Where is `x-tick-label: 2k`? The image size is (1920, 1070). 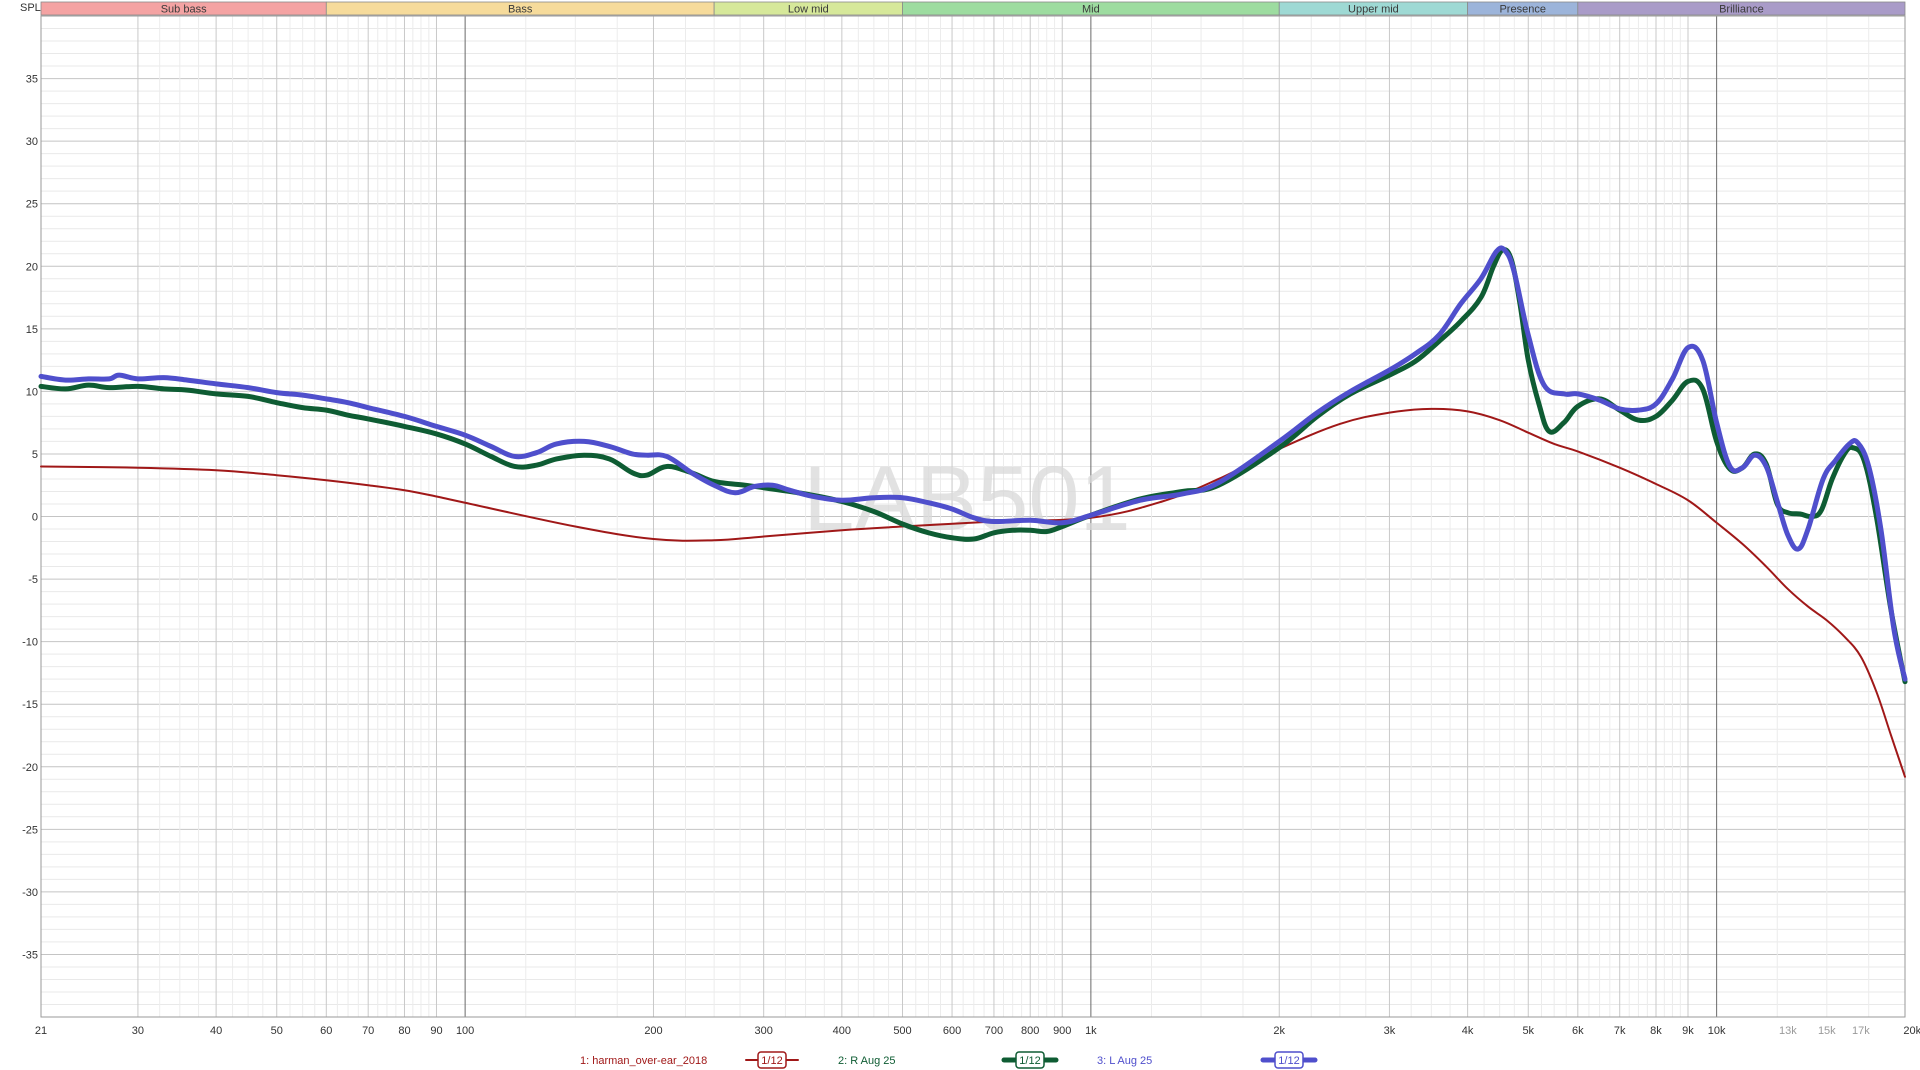
x-tick-label: 2k is located at coordinates (1279, 1031).